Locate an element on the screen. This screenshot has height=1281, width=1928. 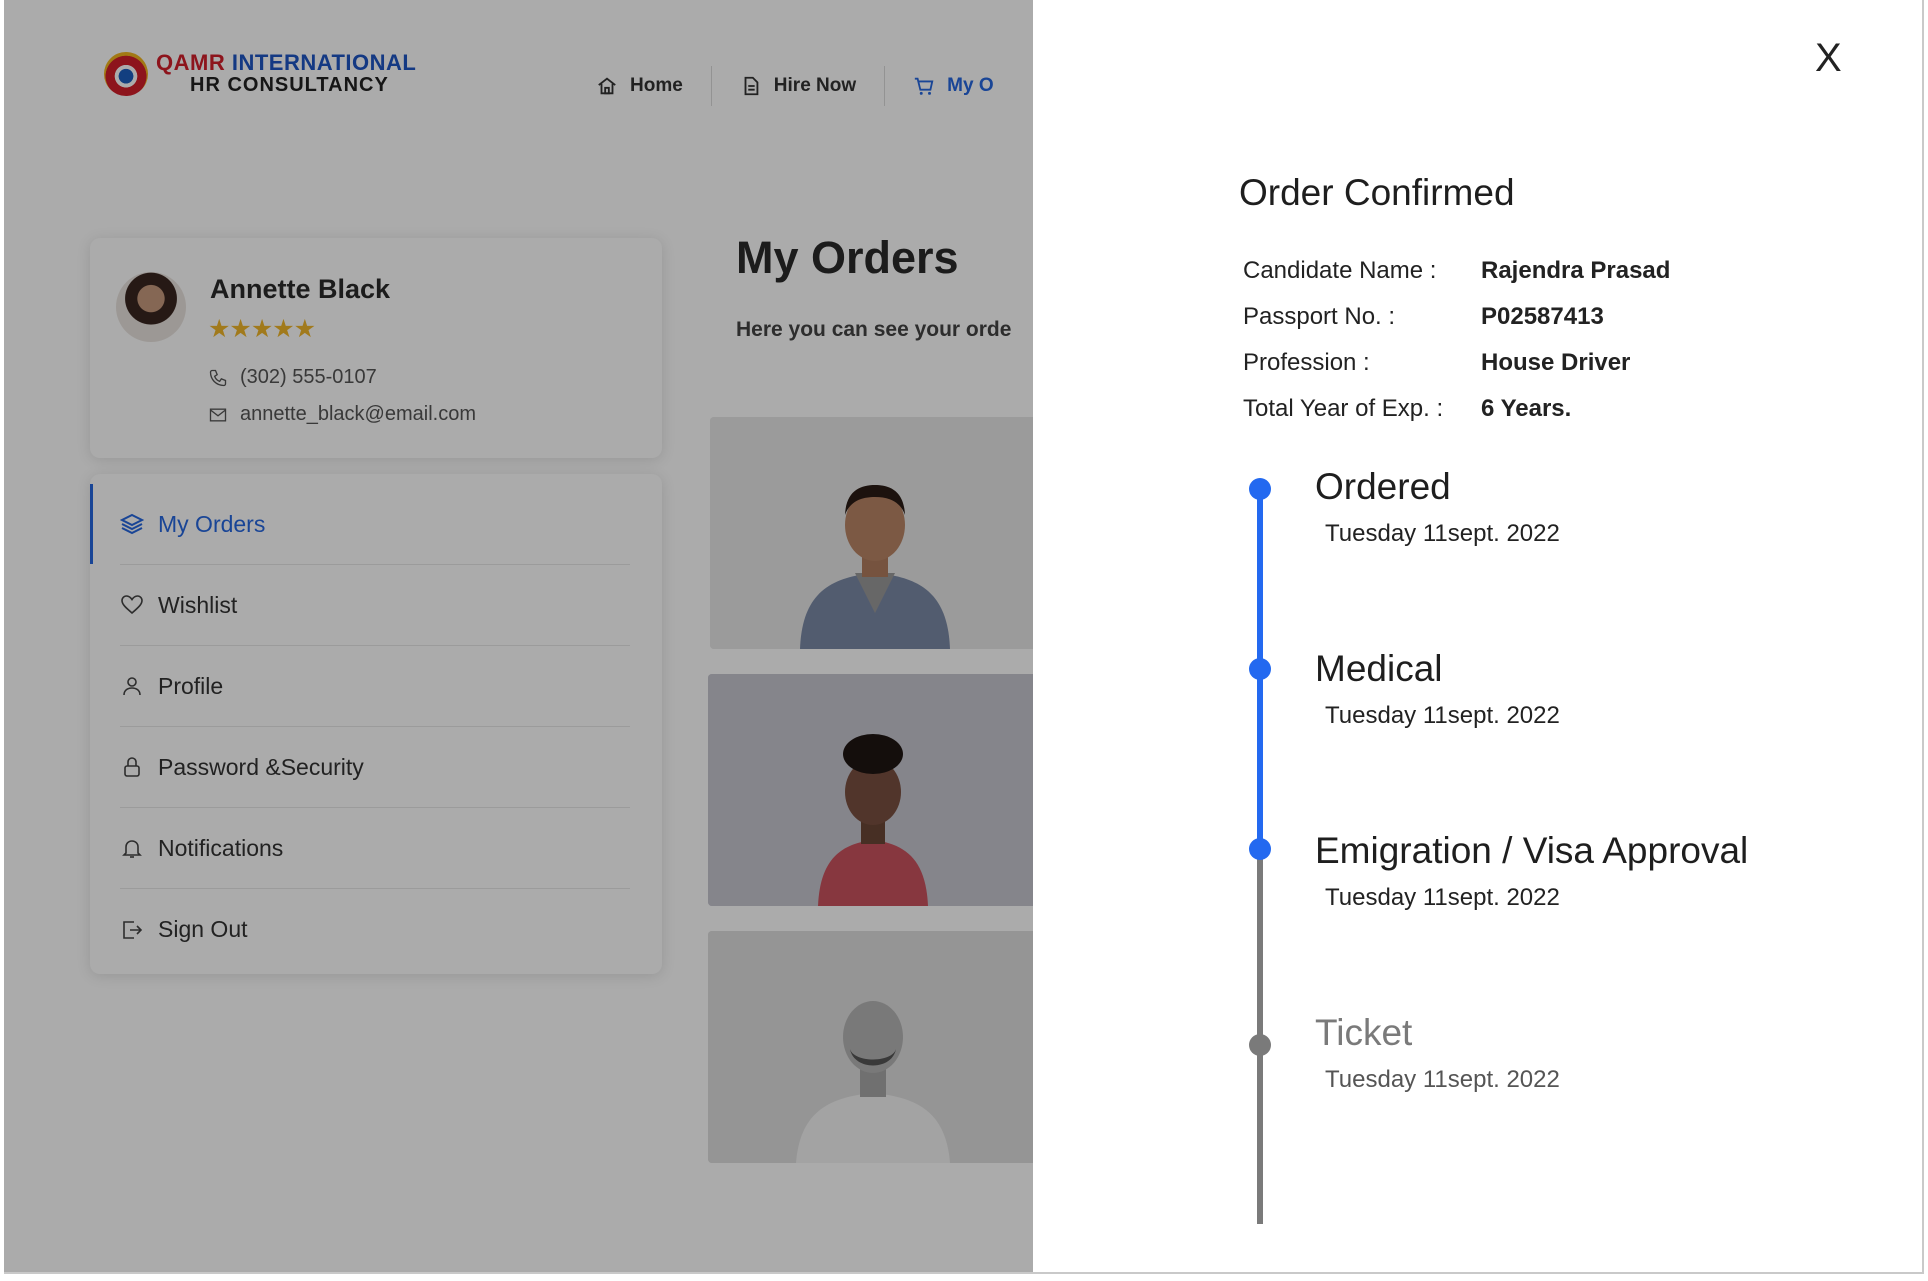
step-visa-title: Emigration / Visa Approval is located at coordinates (1532, 850).